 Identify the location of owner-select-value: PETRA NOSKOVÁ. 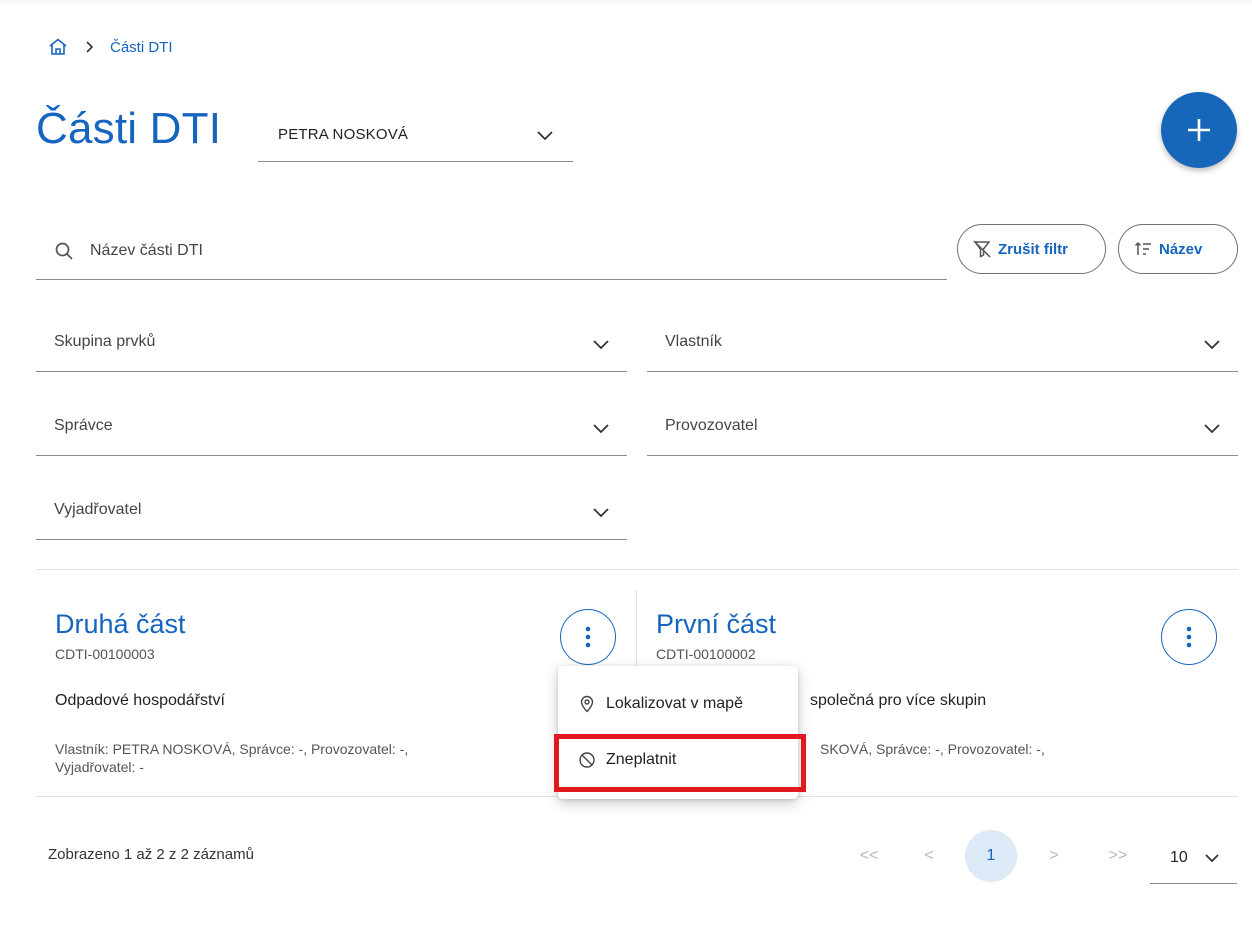
(343, 134).